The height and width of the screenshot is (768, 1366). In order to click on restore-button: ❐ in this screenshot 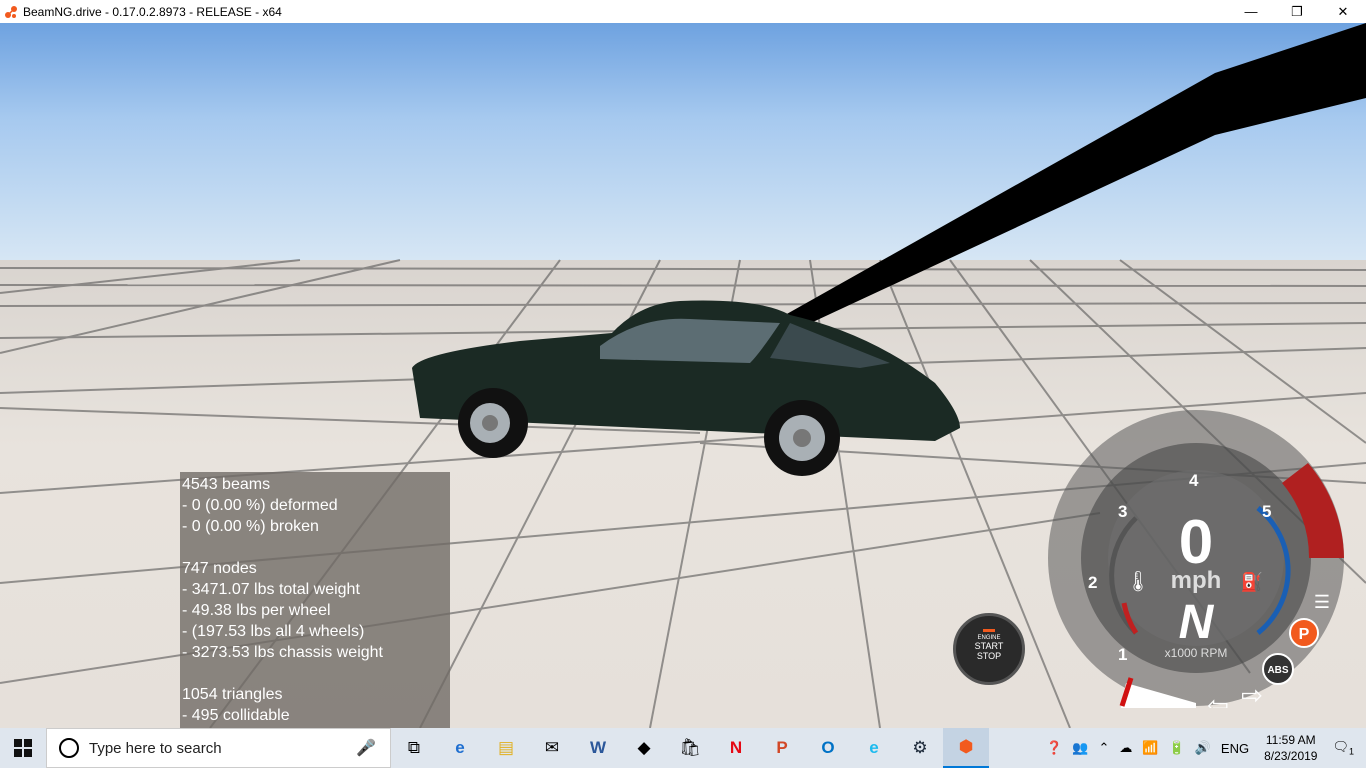, I will do `click(1297, 11)`.